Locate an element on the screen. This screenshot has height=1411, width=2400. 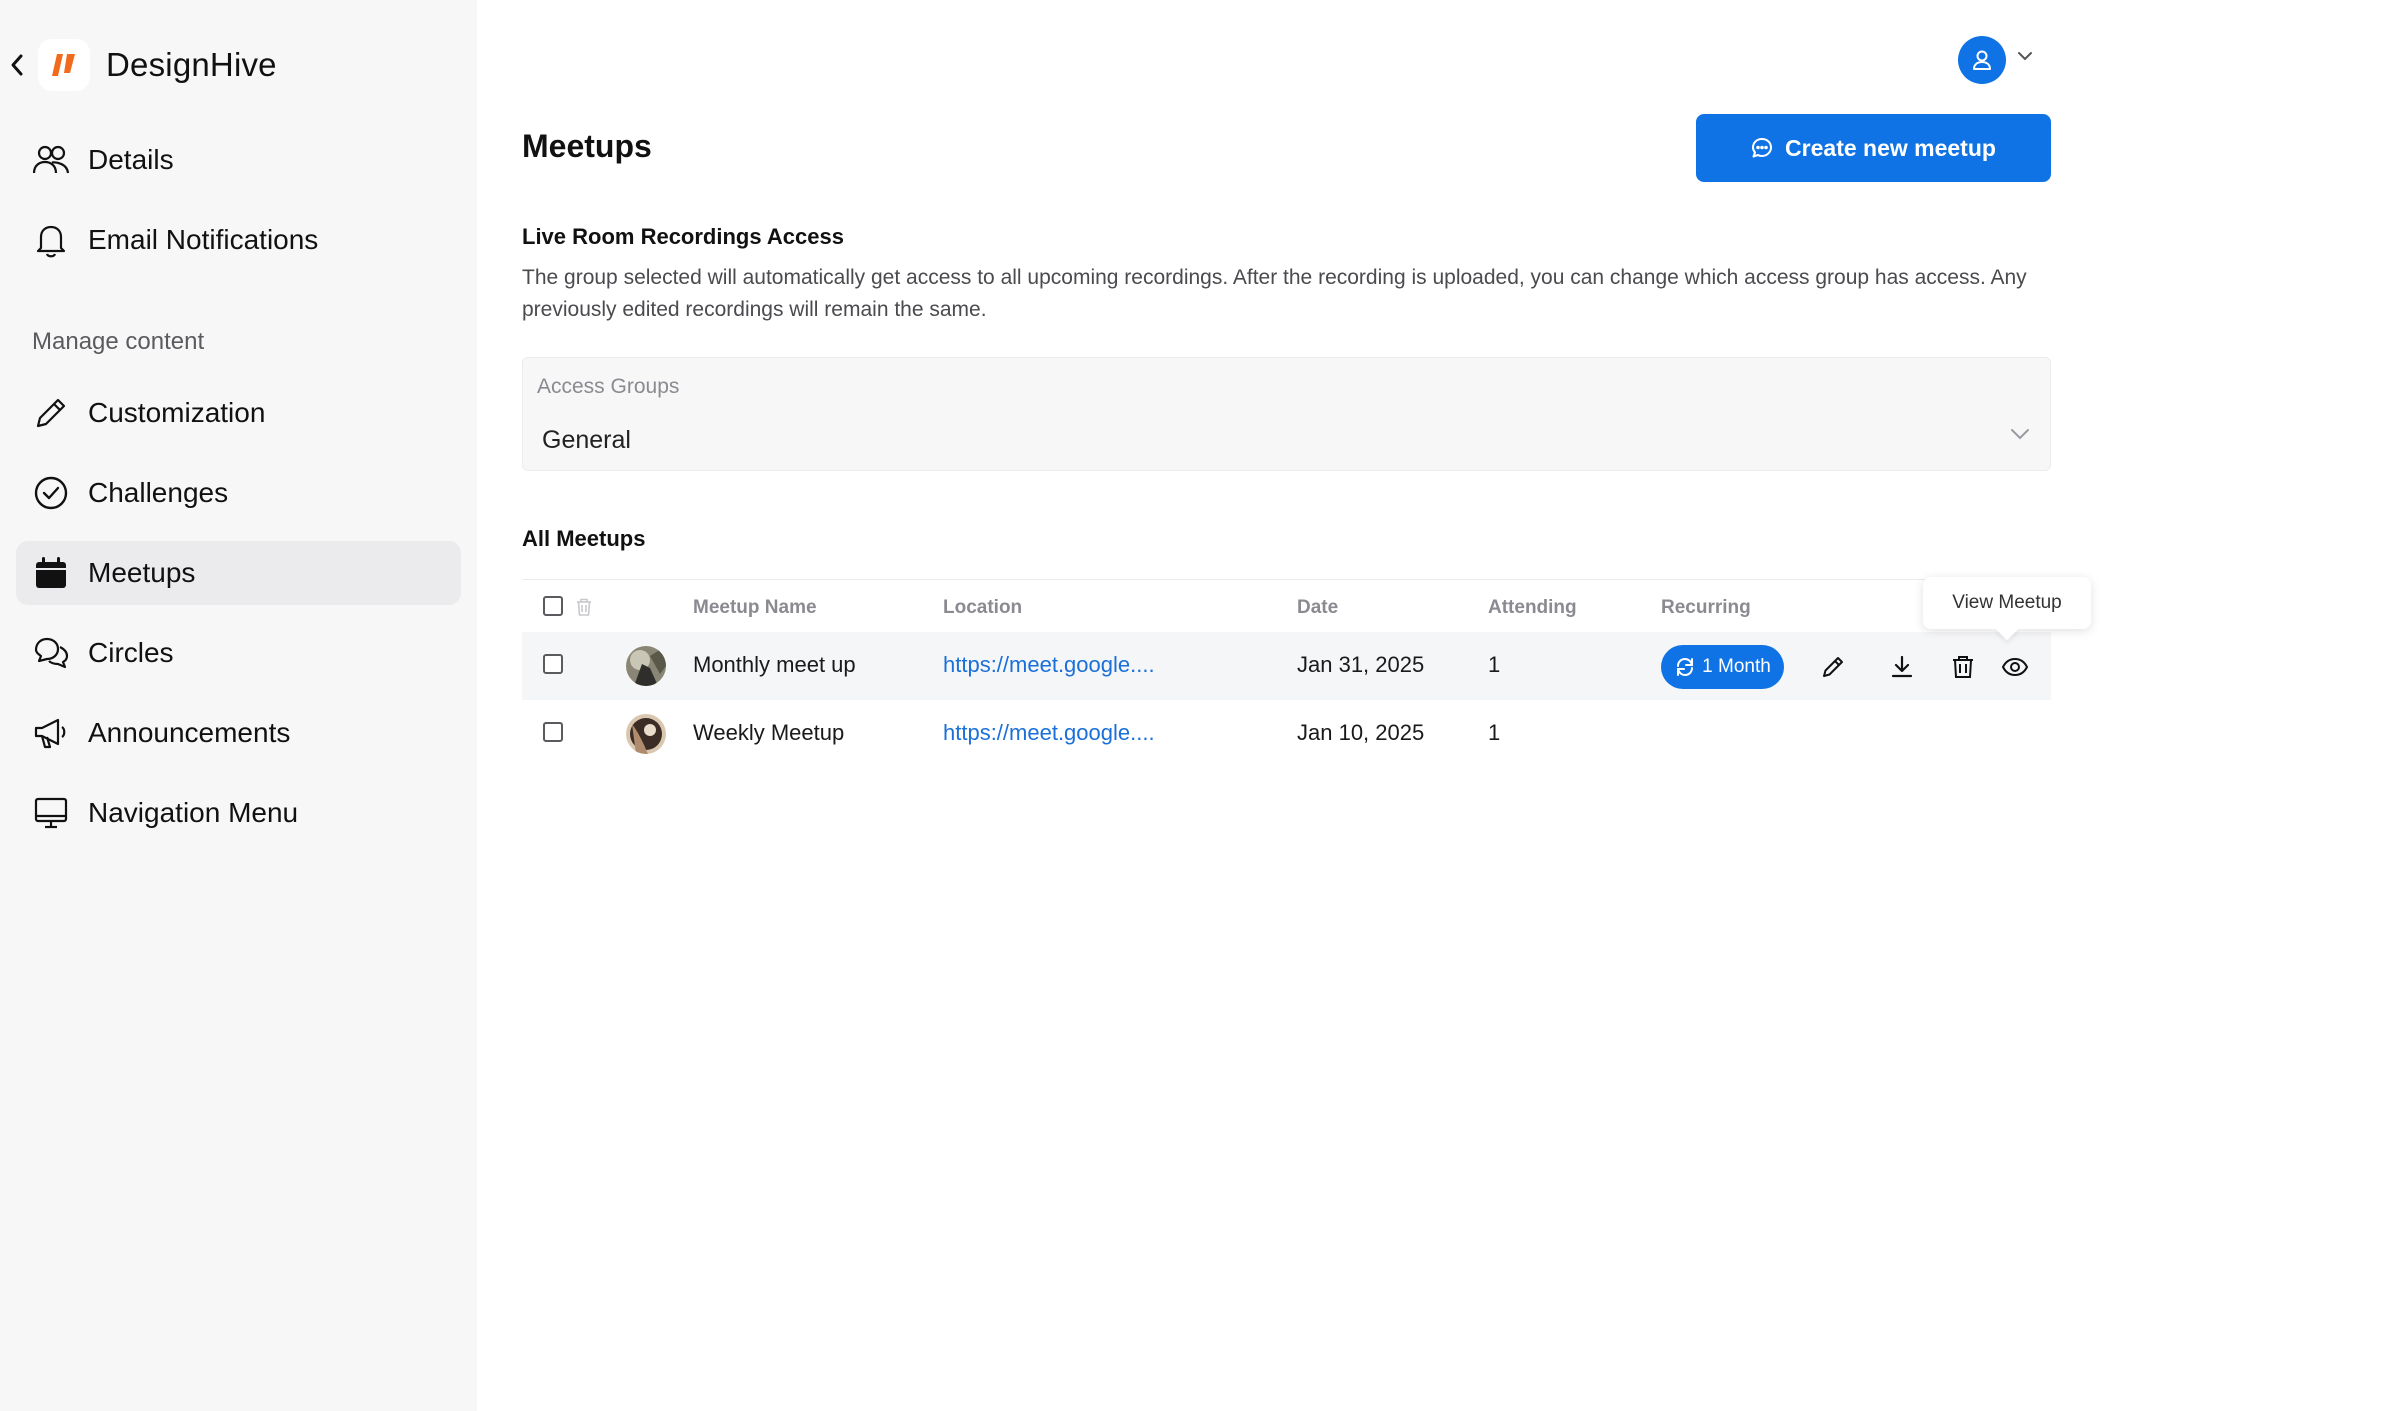
download-icon is located at coordinates (1902, 666).